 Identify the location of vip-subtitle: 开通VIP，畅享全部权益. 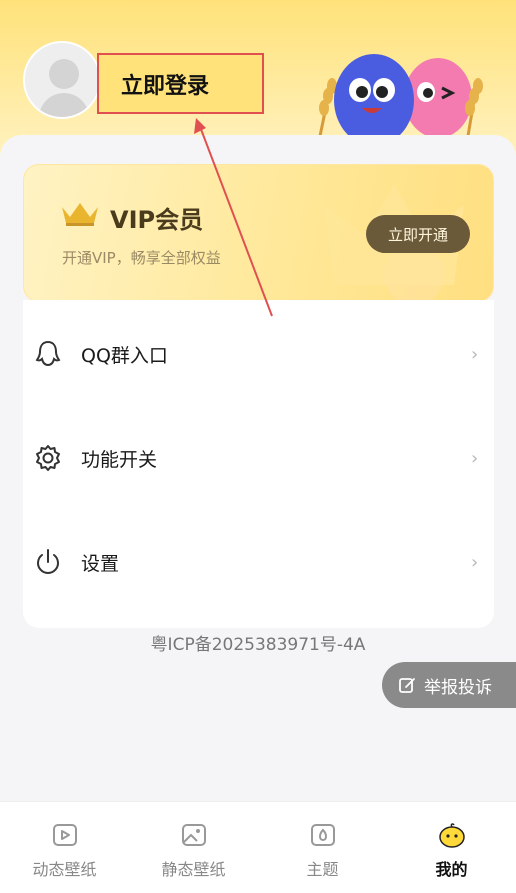
(141, 258).